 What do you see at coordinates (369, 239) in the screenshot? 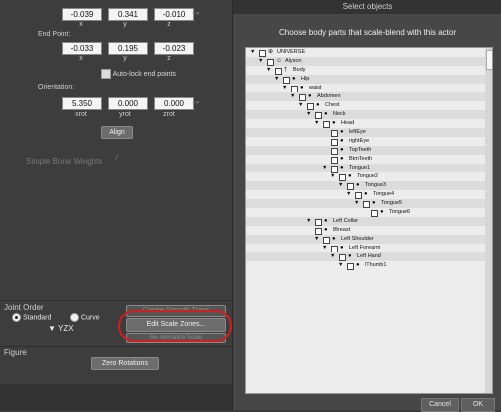
I see `tree-row: ▼ ● Left Shoulder` at bounding box center [369, 239].